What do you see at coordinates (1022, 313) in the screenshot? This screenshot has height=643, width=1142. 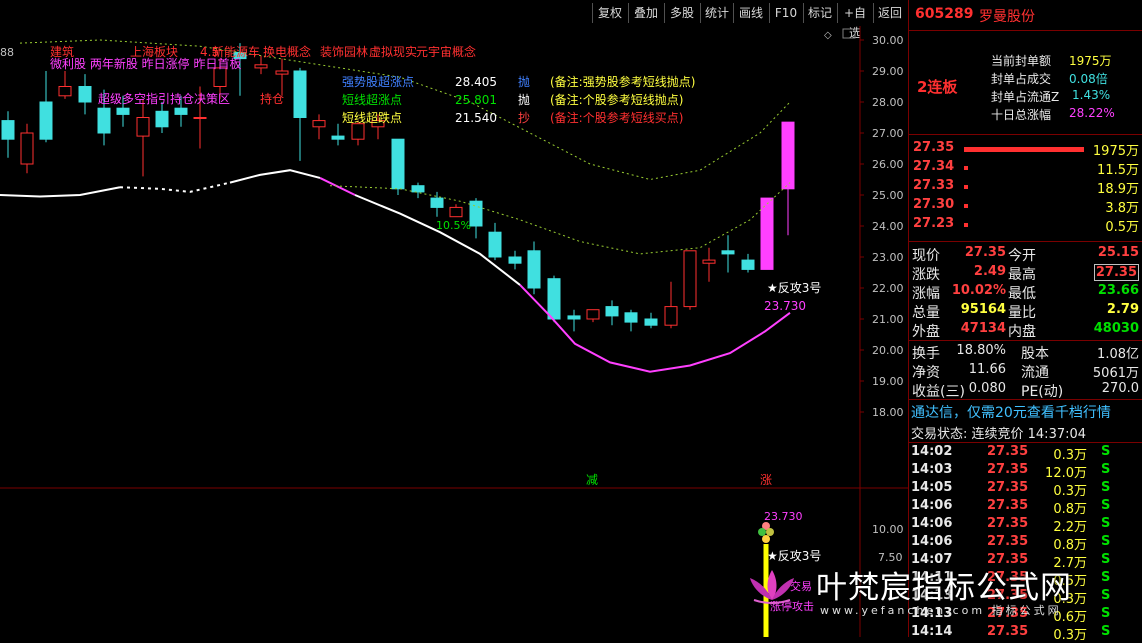 I see `quote-label: 量比` at bounding box center [1022, 313].